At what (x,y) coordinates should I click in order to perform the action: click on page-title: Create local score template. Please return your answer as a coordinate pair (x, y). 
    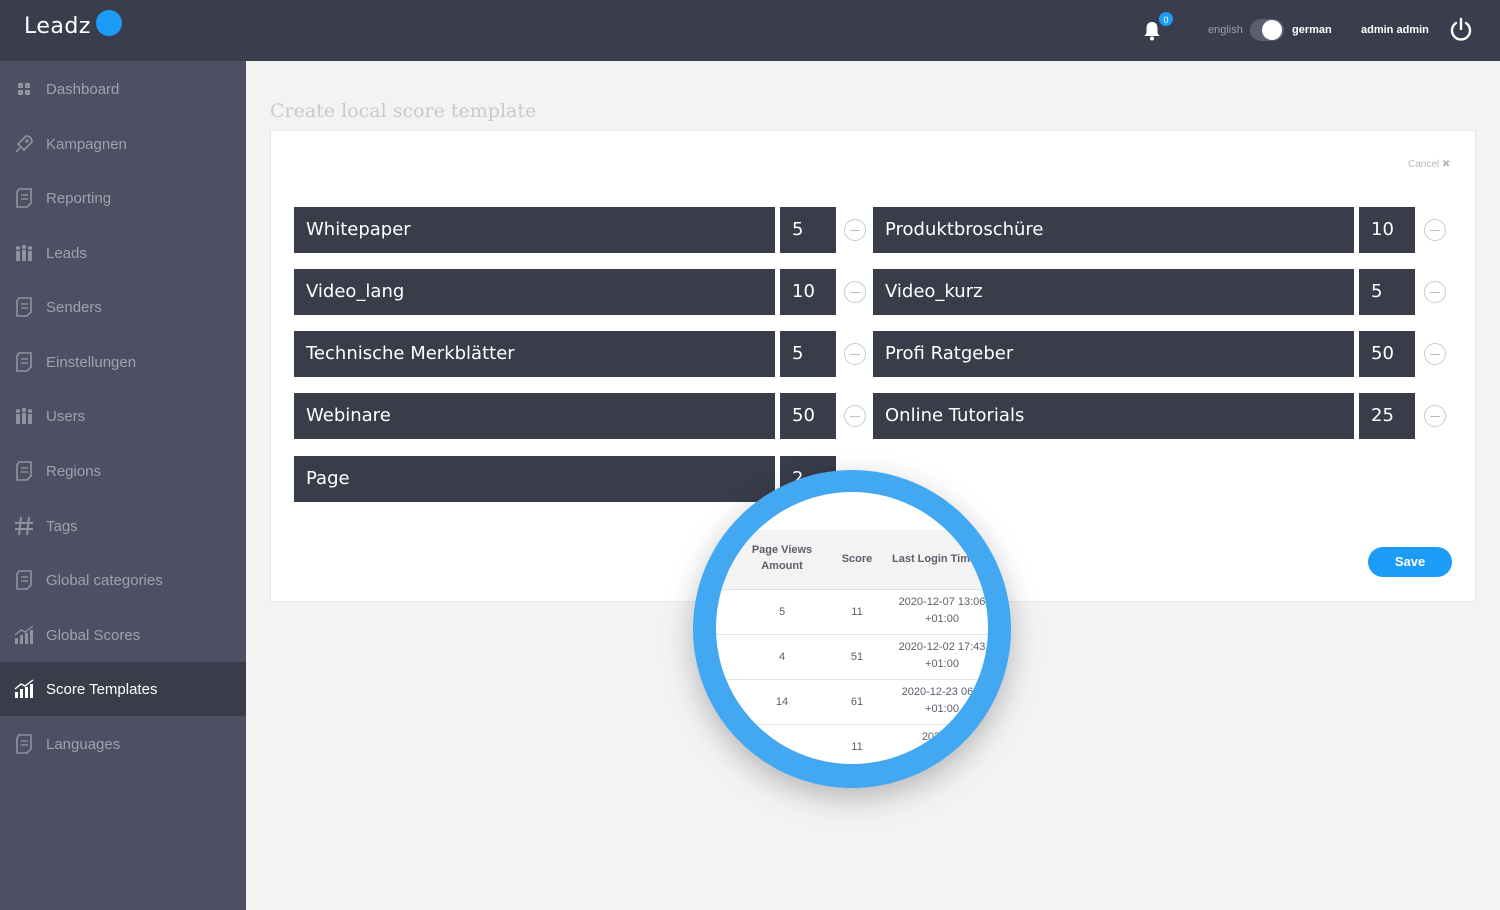
    Looking at the image, I should click on (403, 111).